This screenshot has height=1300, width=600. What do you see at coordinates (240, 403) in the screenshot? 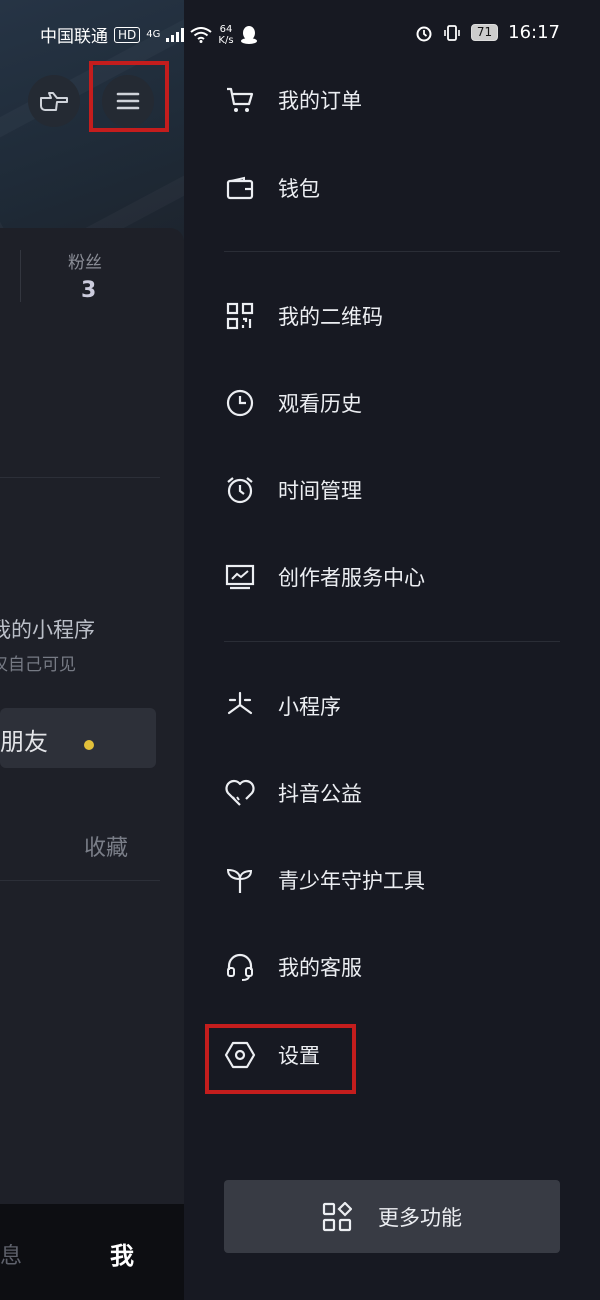
I see `clock-icon` at bounding box center [240, 403].